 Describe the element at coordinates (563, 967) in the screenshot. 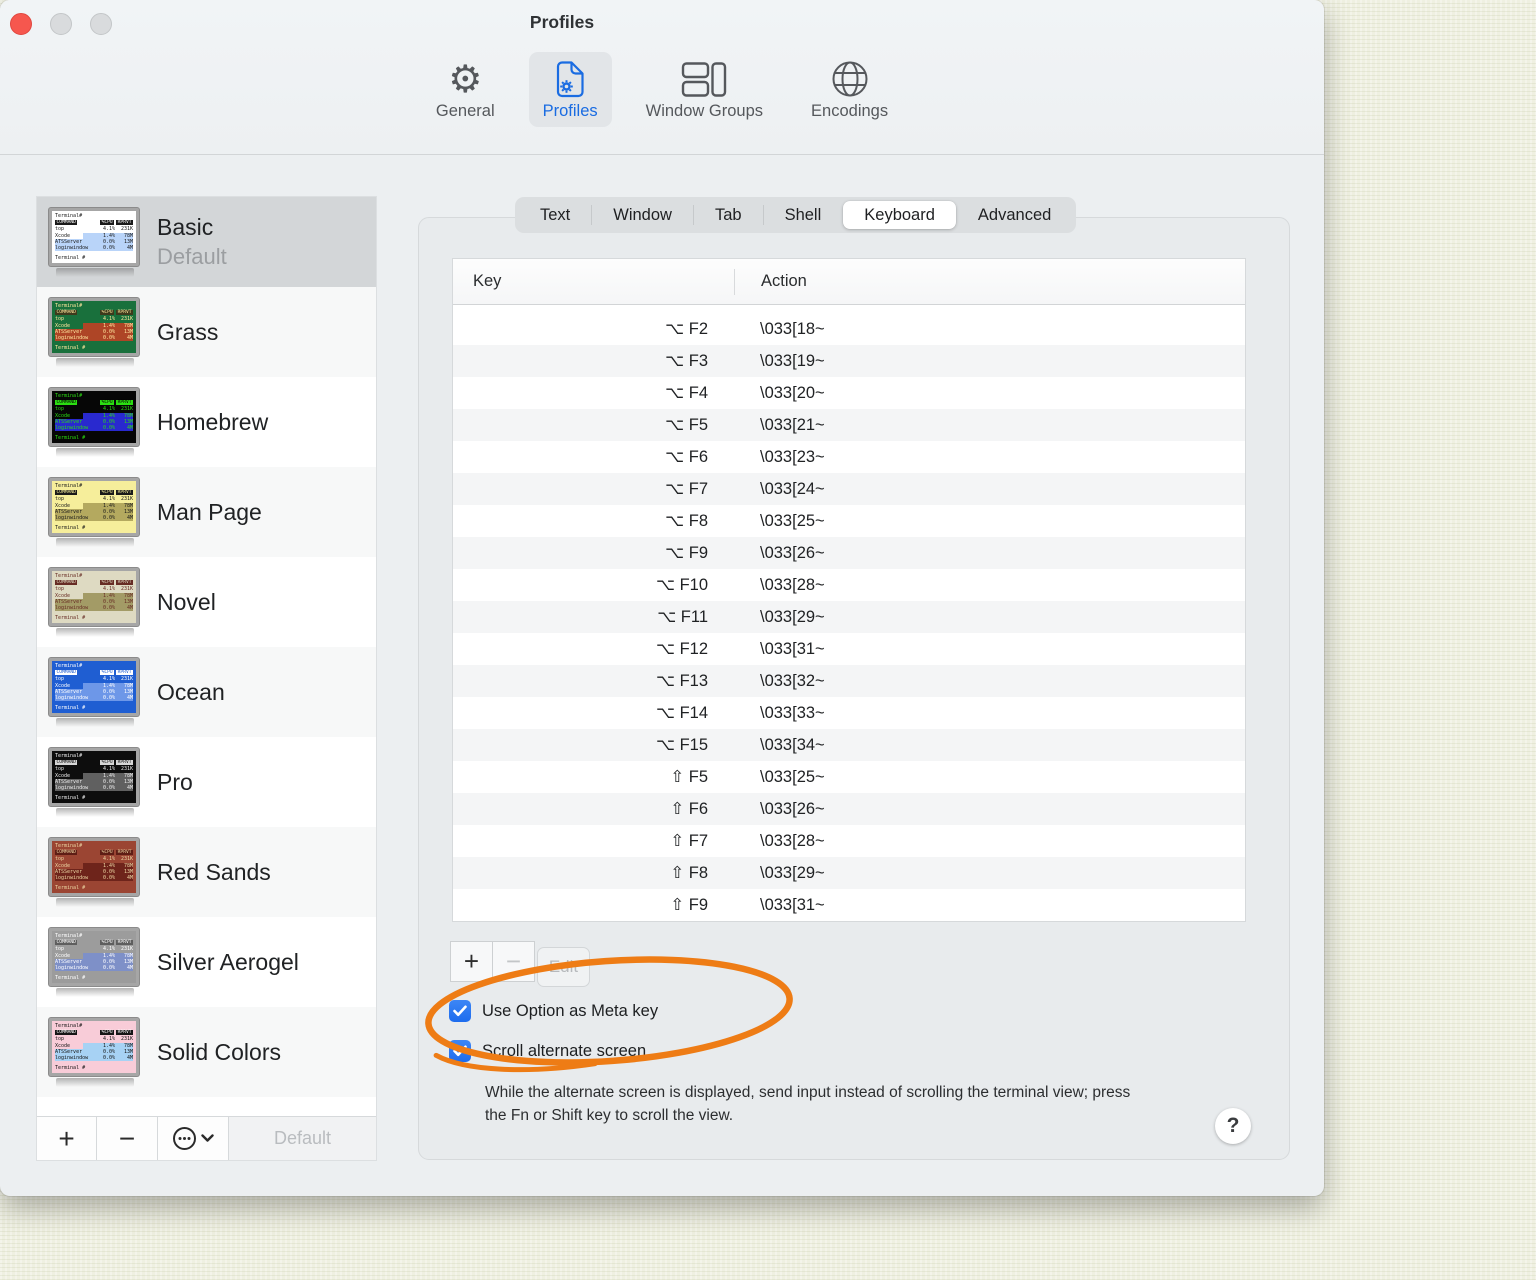

I see `edit-key-button: Edit` at that location.